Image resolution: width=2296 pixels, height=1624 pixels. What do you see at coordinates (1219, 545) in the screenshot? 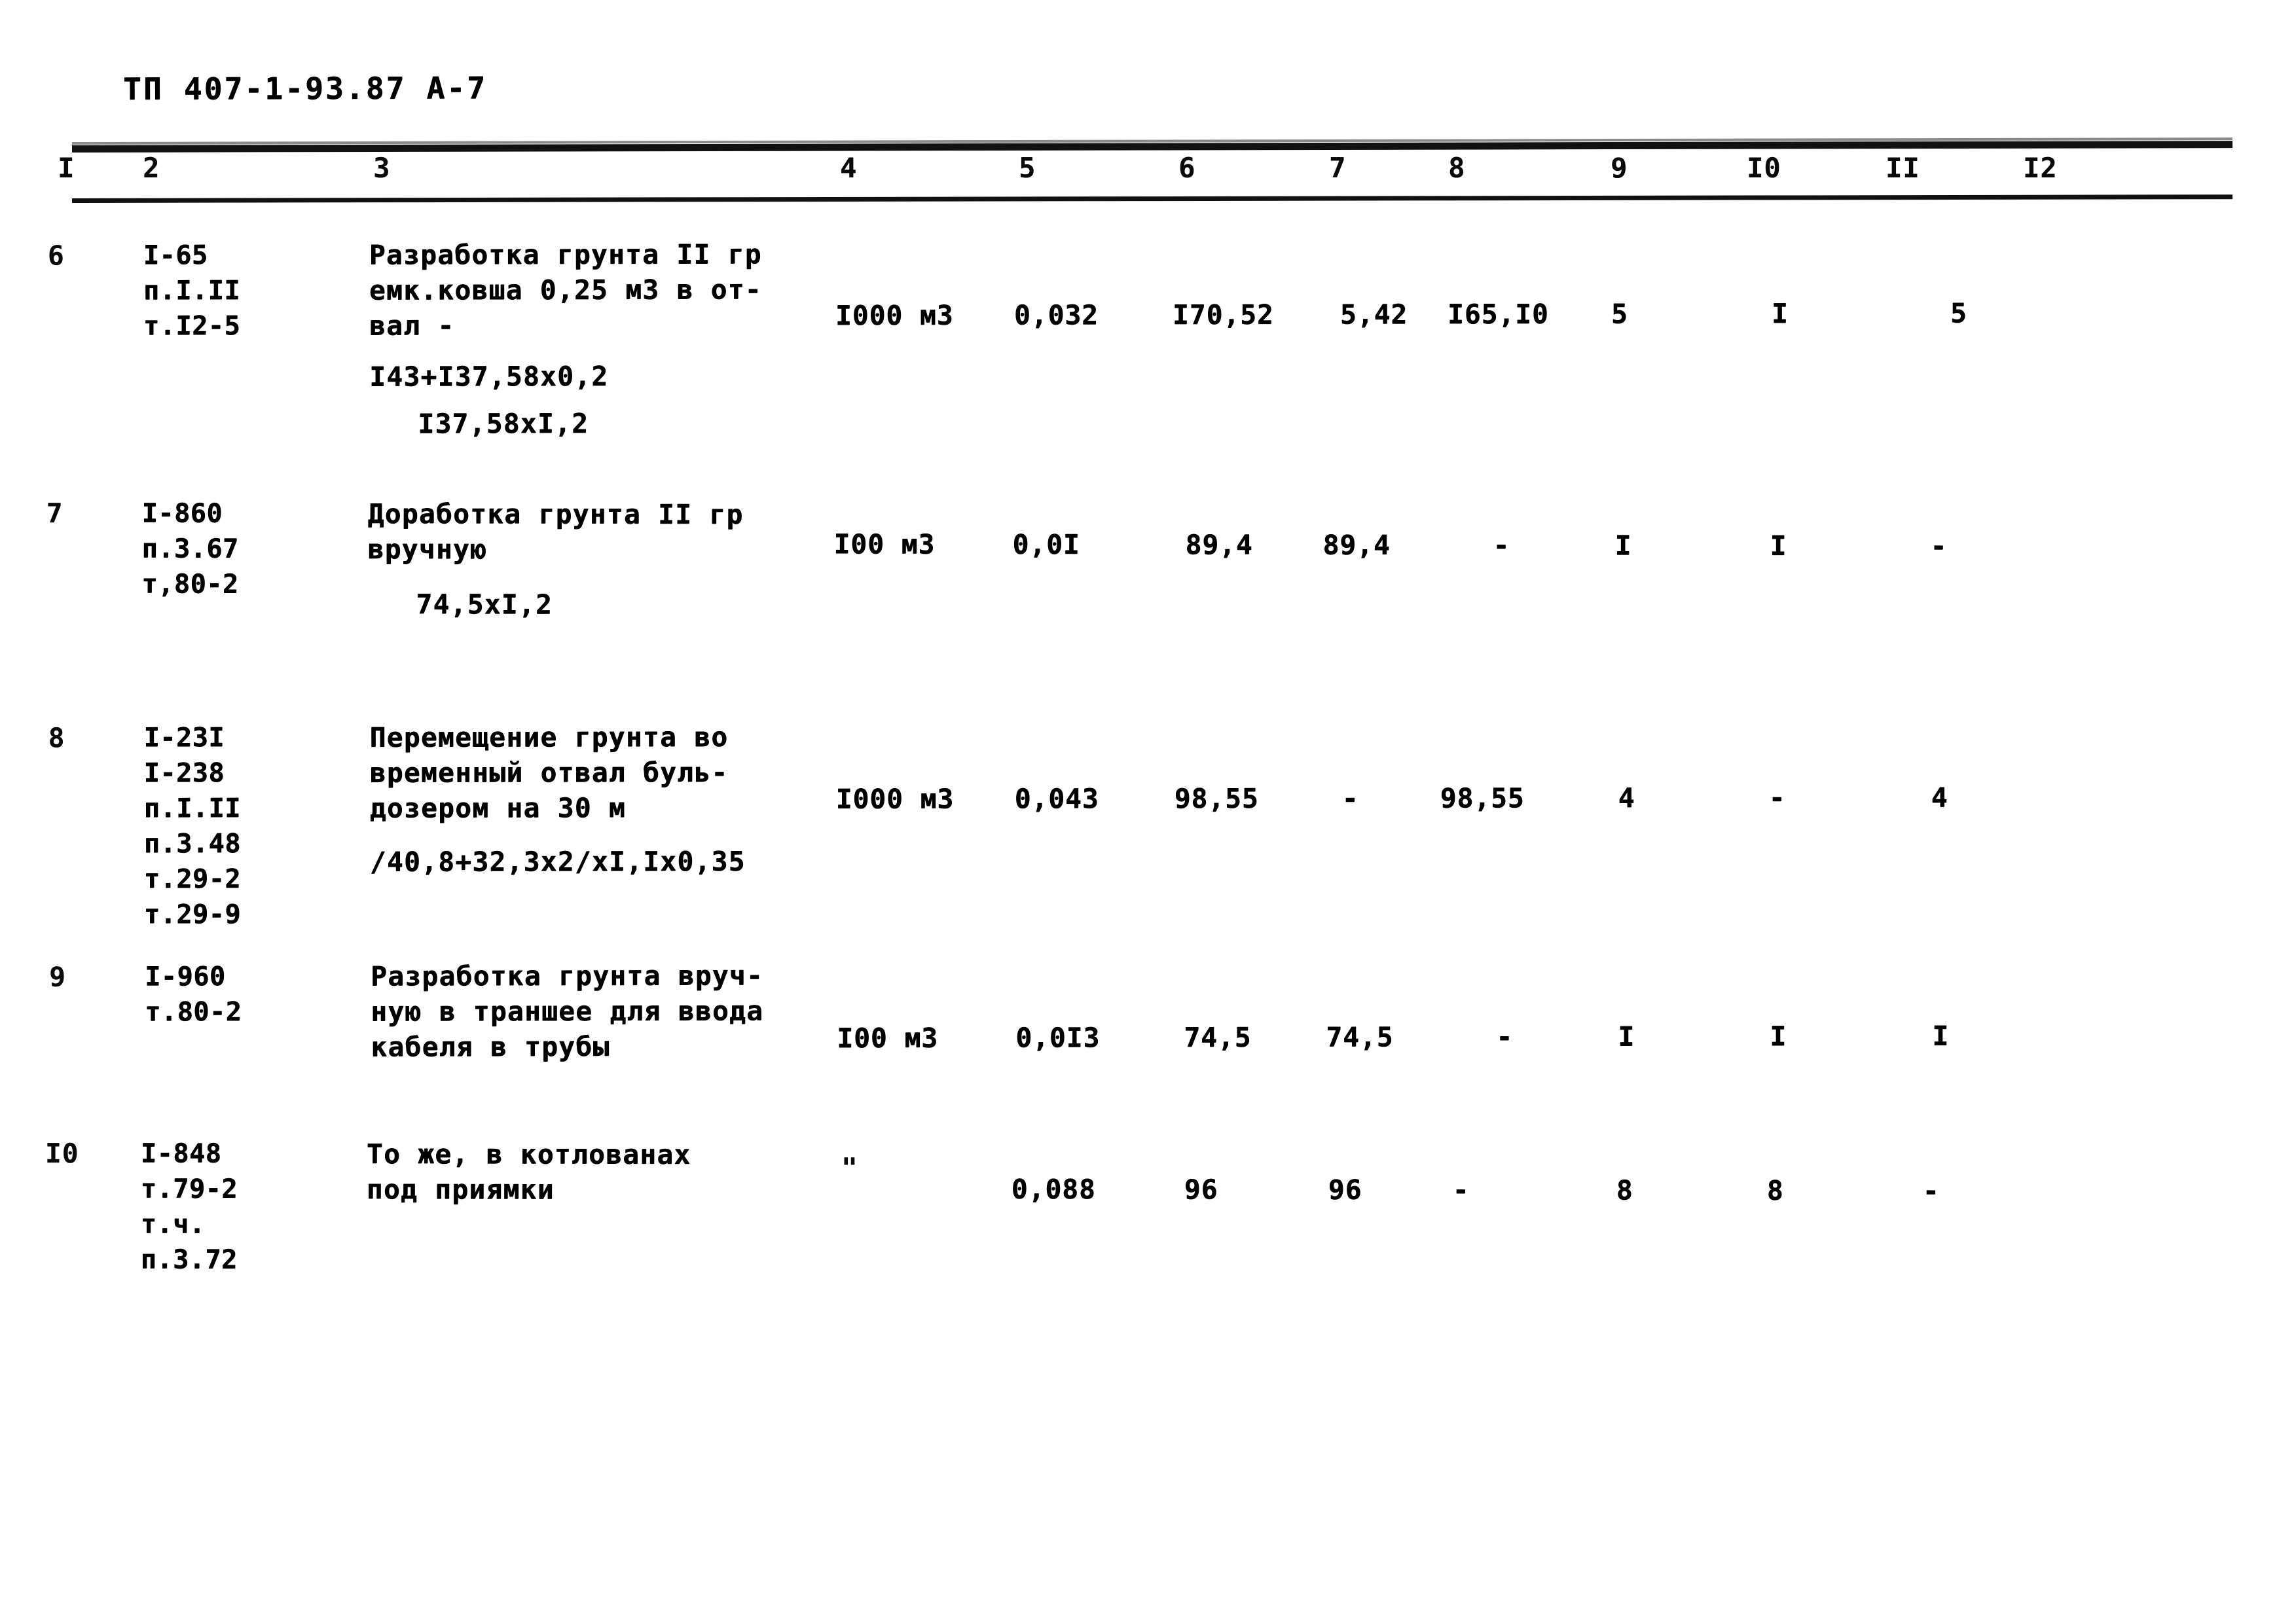
I see `row-value-c6: 89,4` at bounding box center [1219, 545].